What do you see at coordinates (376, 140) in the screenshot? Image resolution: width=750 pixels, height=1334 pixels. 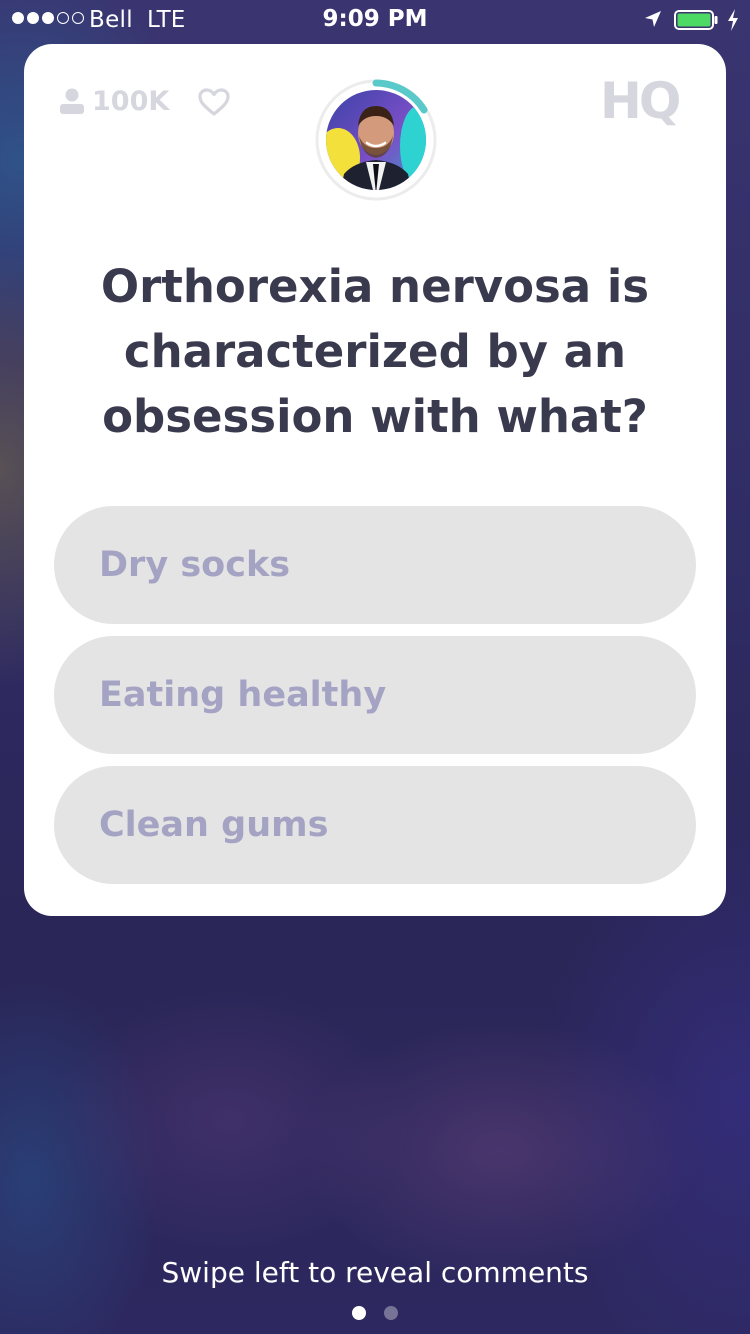 I see `host-avatar` at bounding box center [376, 140].